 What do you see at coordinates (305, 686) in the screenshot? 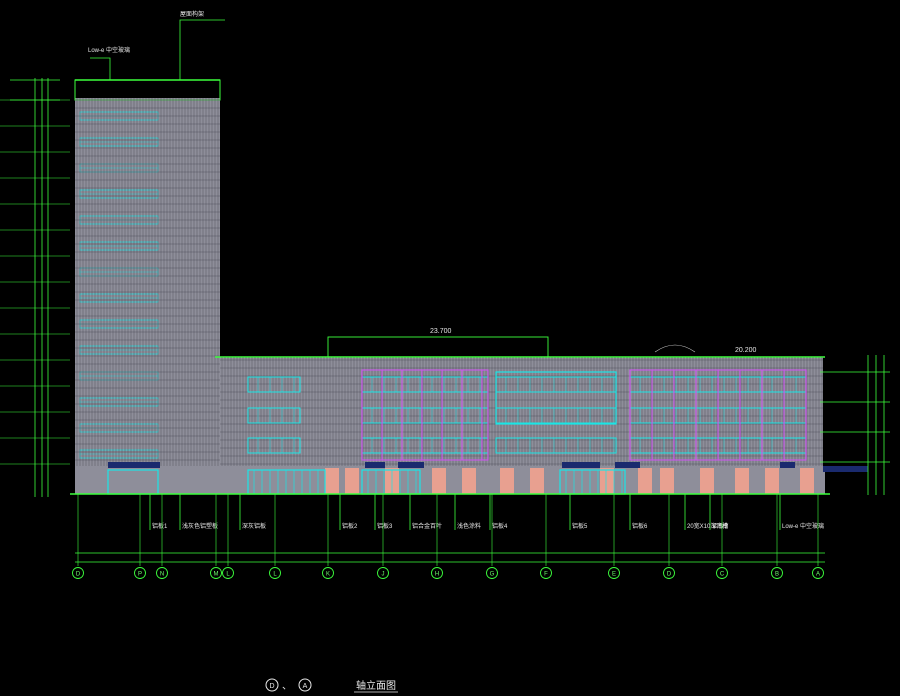
I see `title-axis-to: A` at bounding box center [305, 686].